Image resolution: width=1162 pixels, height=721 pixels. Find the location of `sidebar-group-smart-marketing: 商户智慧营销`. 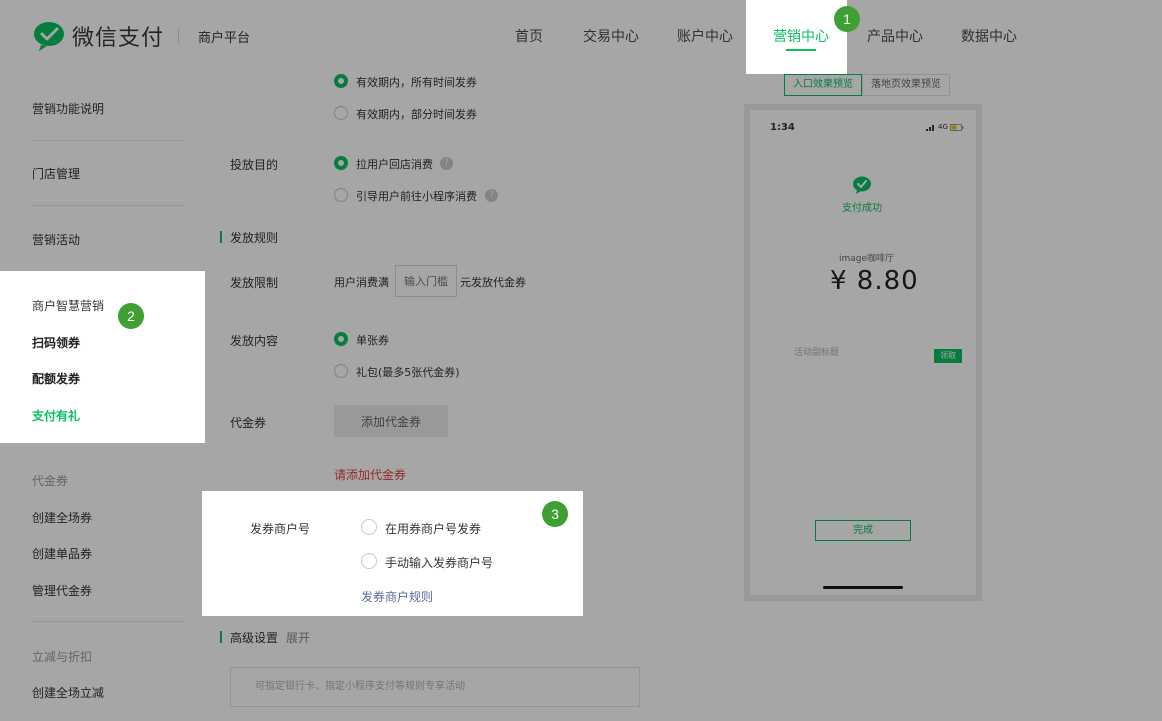

sidebar-group-smart-marketing: 商户智慧营销 is located at coordinates (68, 306).